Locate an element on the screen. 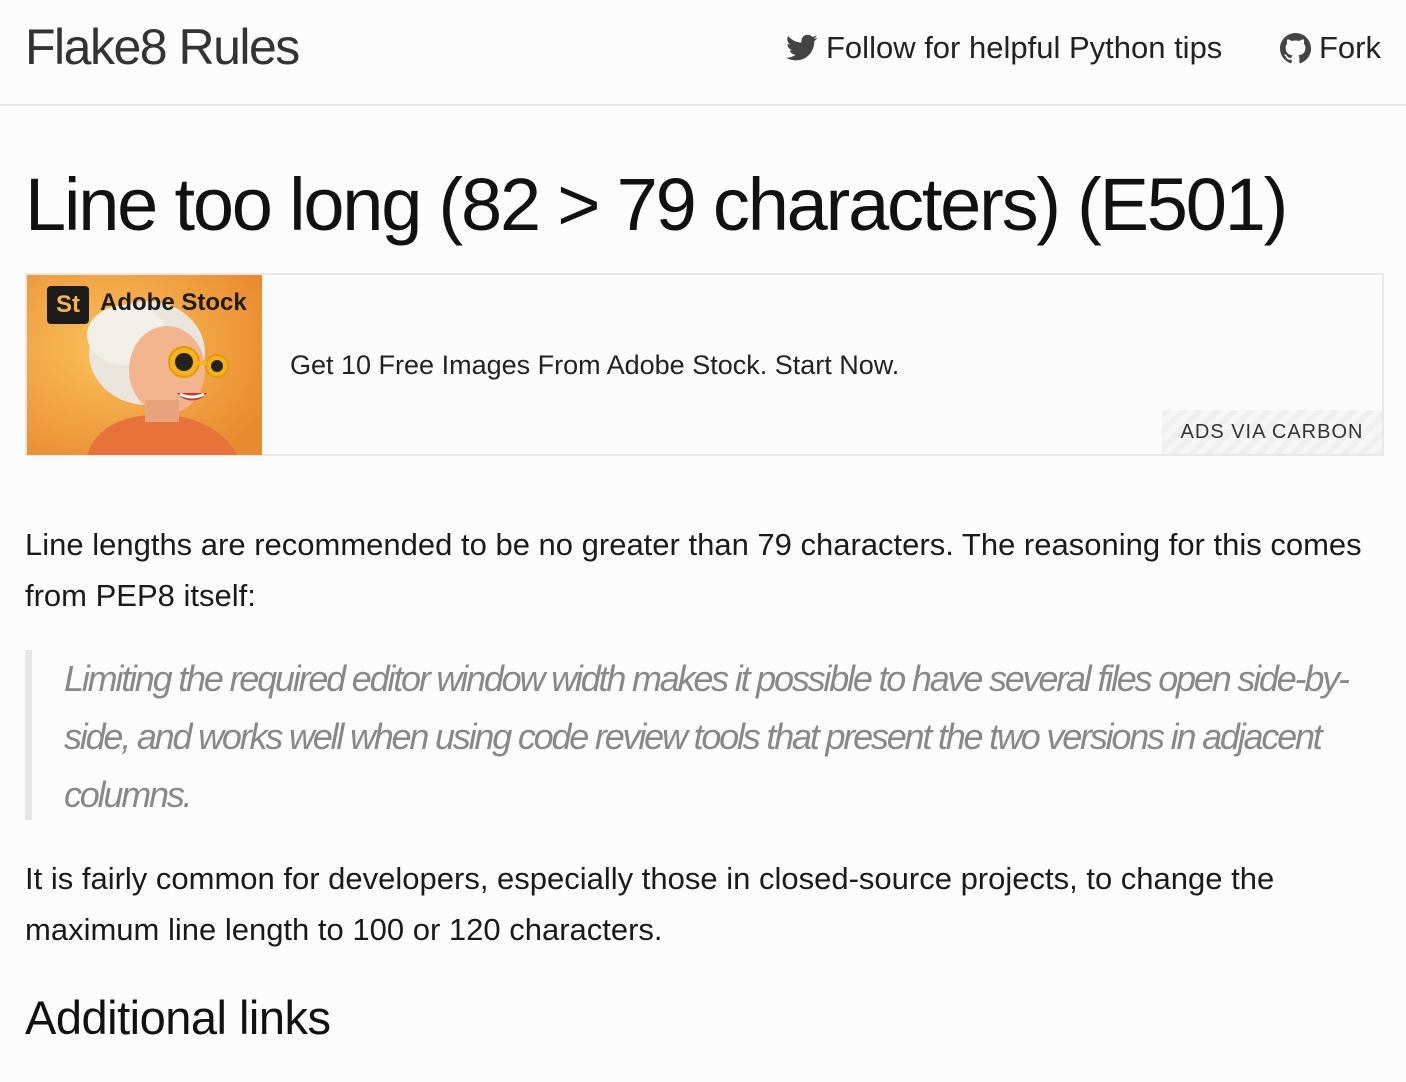 The height and width of the screenshot is (1082, 1406). ads-via-carbon-link: ADS VIA CARBON is located at coordinates (1272, 432).